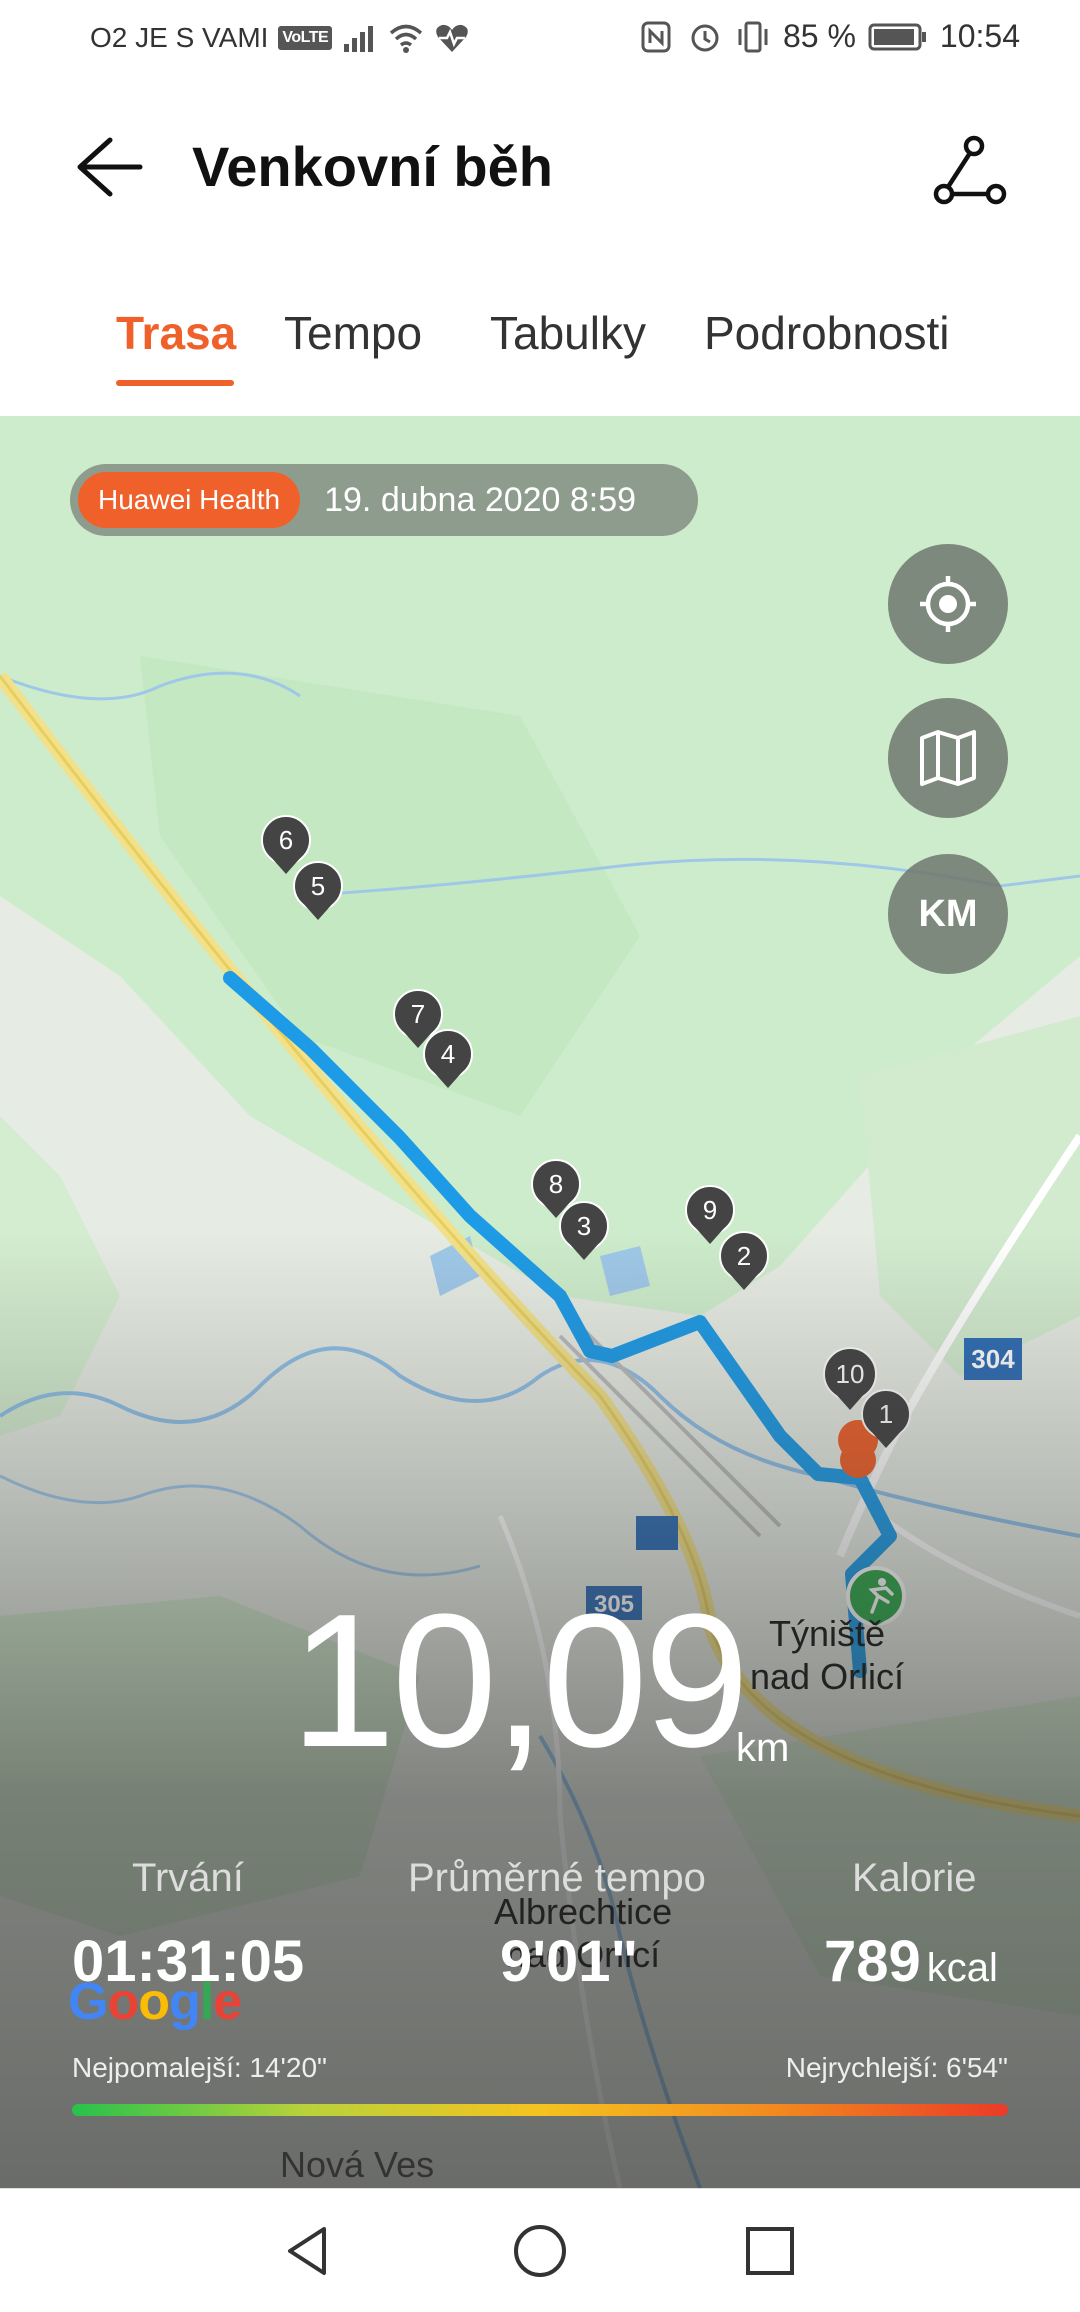  I want to click on tab-bar: Trasa Tempo Tabulky Podrobnosti, so click(540, 334).